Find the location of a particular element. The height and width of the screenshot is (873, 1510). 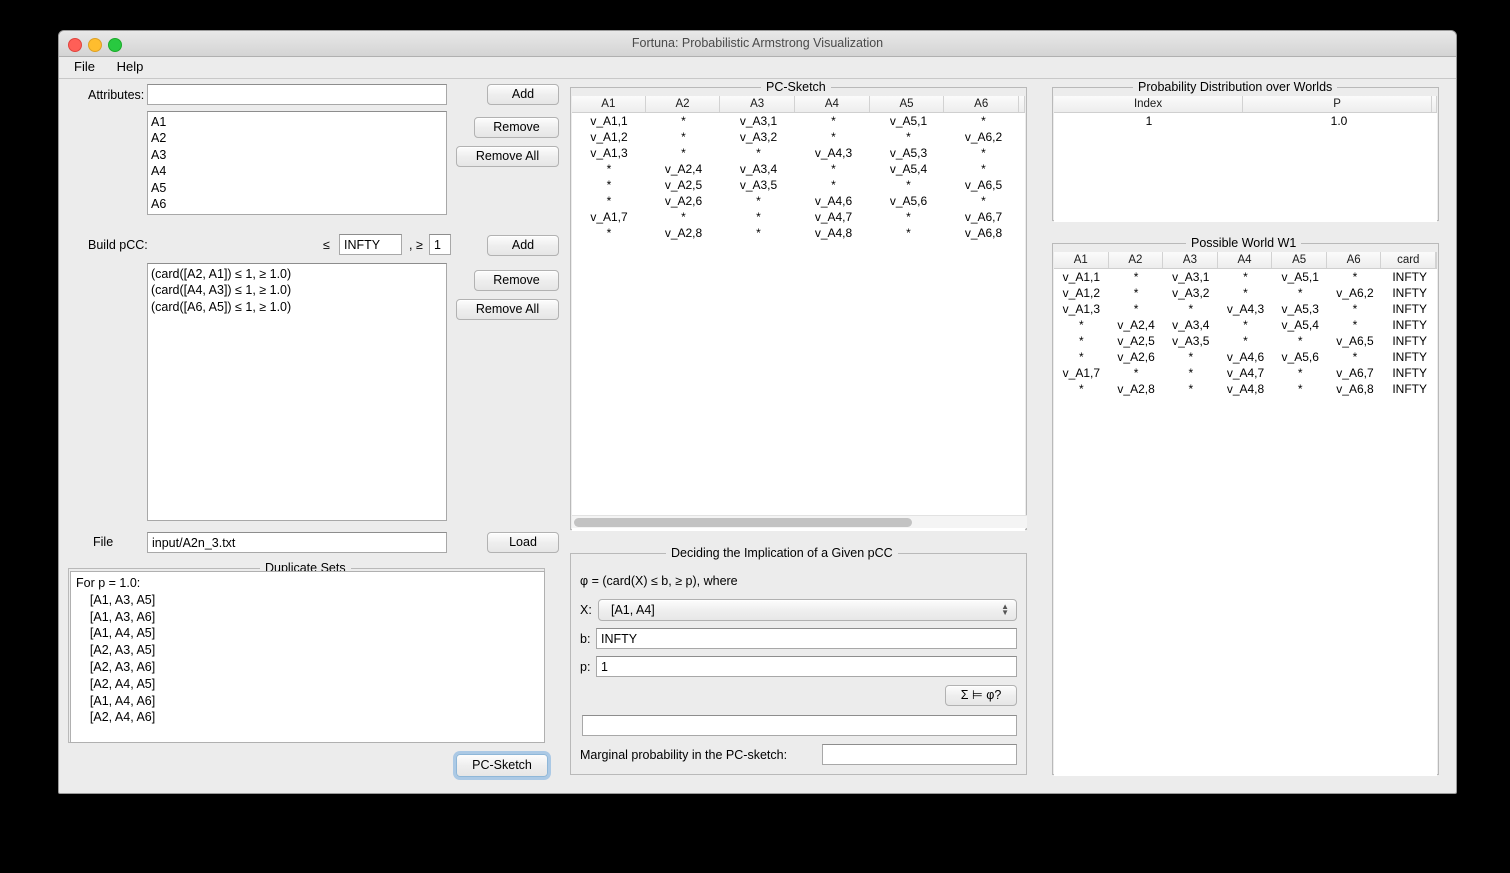

entails-button: Σ ⊨ φ? is located at coordinates (981, 695).